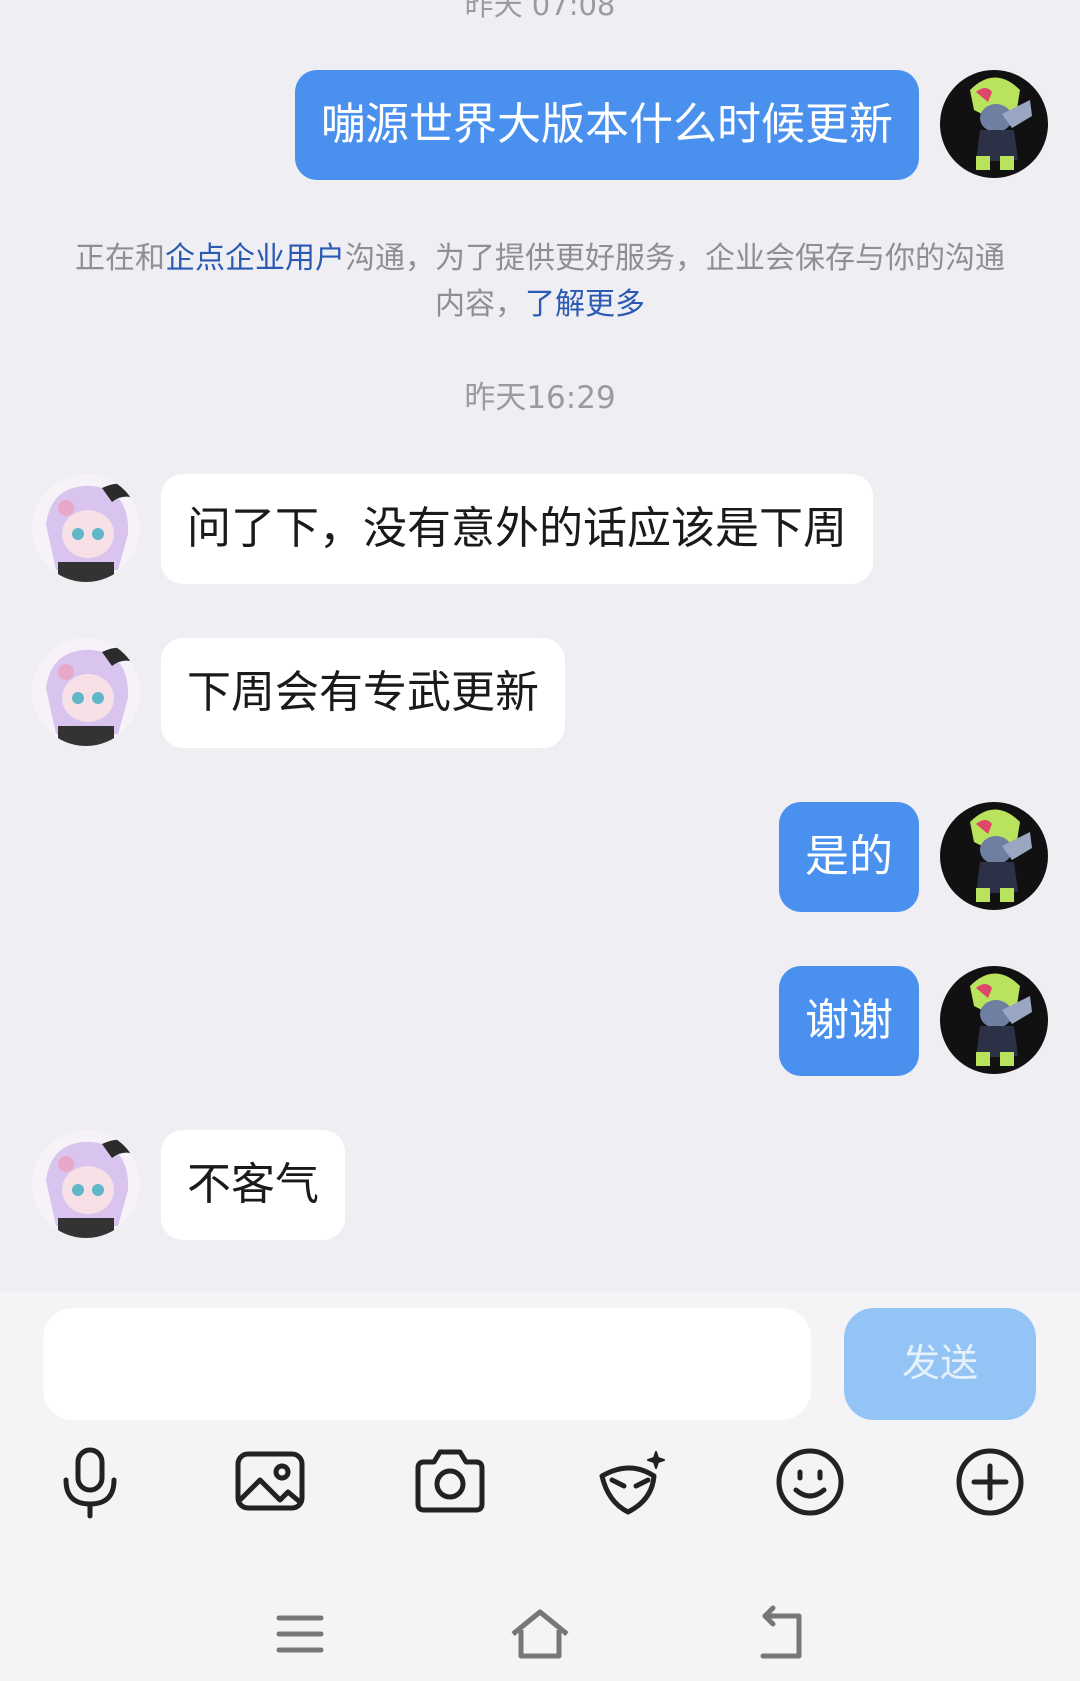 Image resolution: width=1080 pixels, height=1681 pixels. I want to click on send-button: 发送, so click(940, 1364).